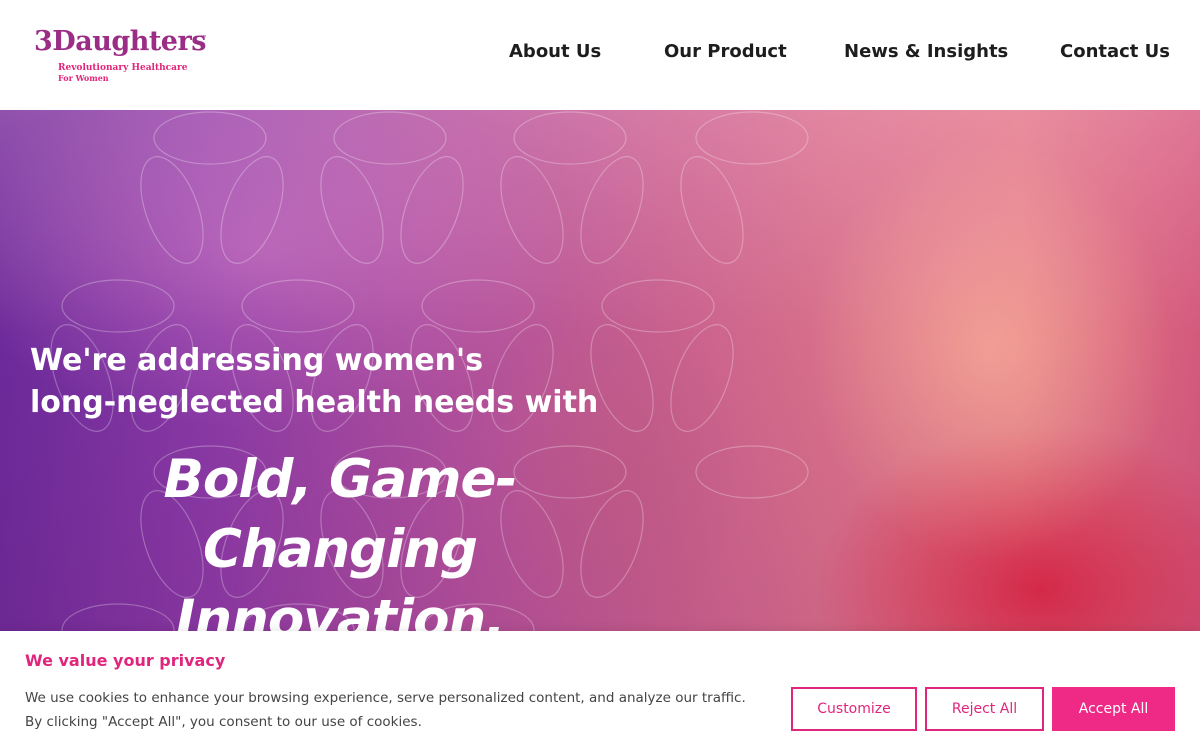  I want to click on logo-trademark: ™, so click(203, 38).